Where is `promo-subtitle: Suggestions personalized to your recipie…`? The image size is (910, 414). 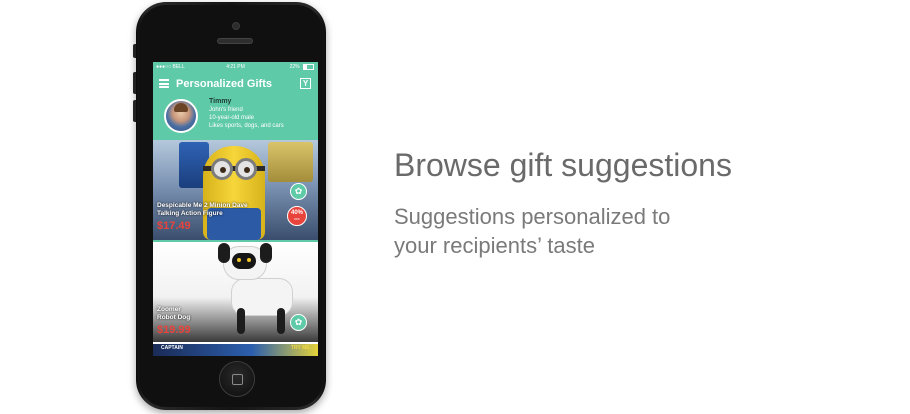 promo-subtitle: Suggestions personalized to your recipie… is located at coordinates (532, 231).